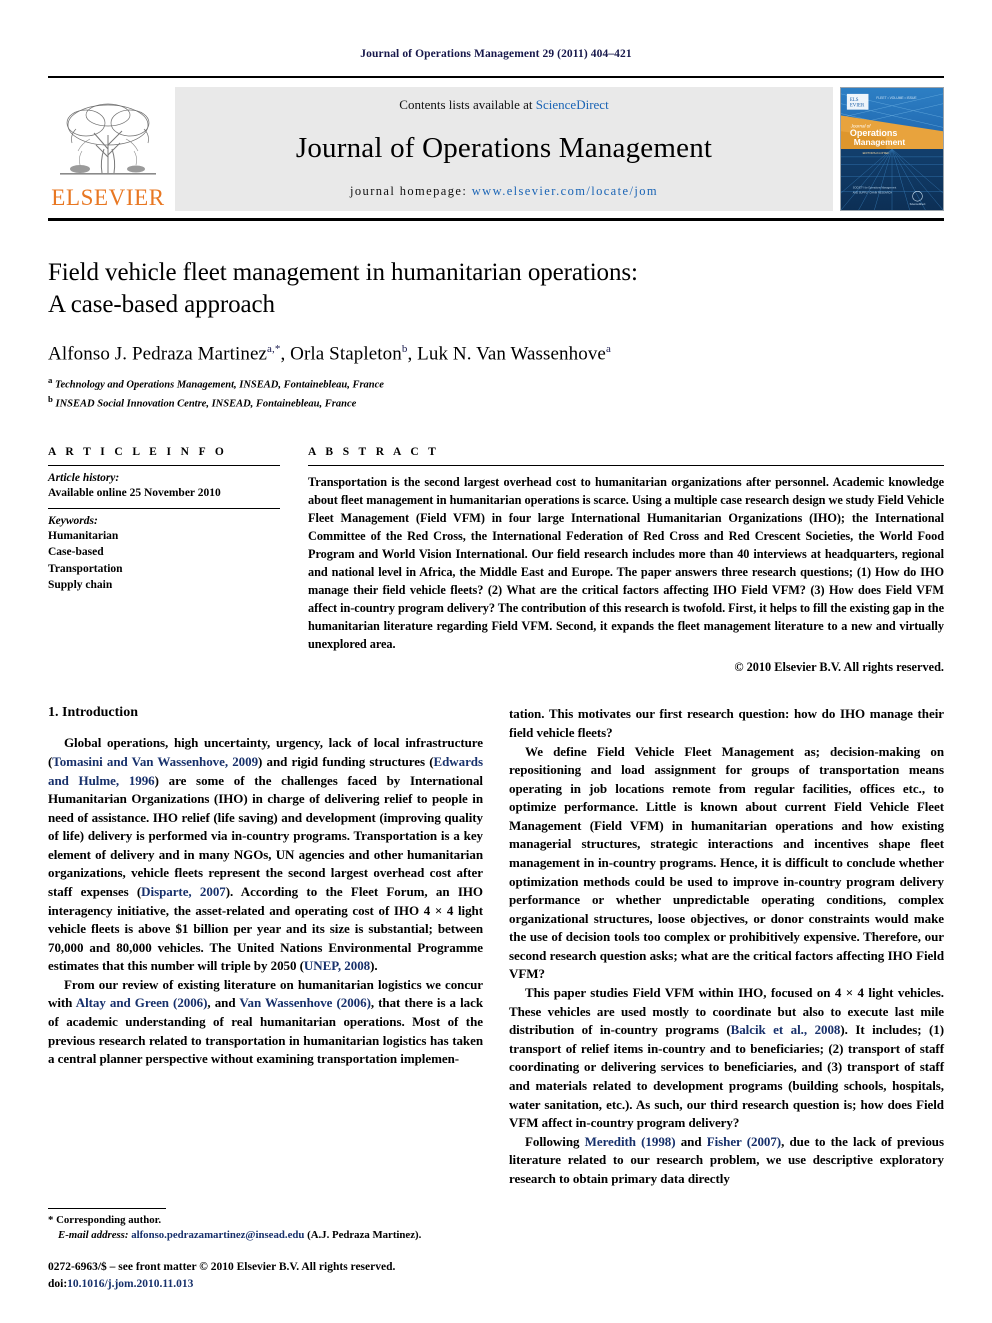  Describe the element at coordinates (872, 192) in the screenshot. I see `svg-text: AND SUPPLY CHAIN RESEARCH` at that location.